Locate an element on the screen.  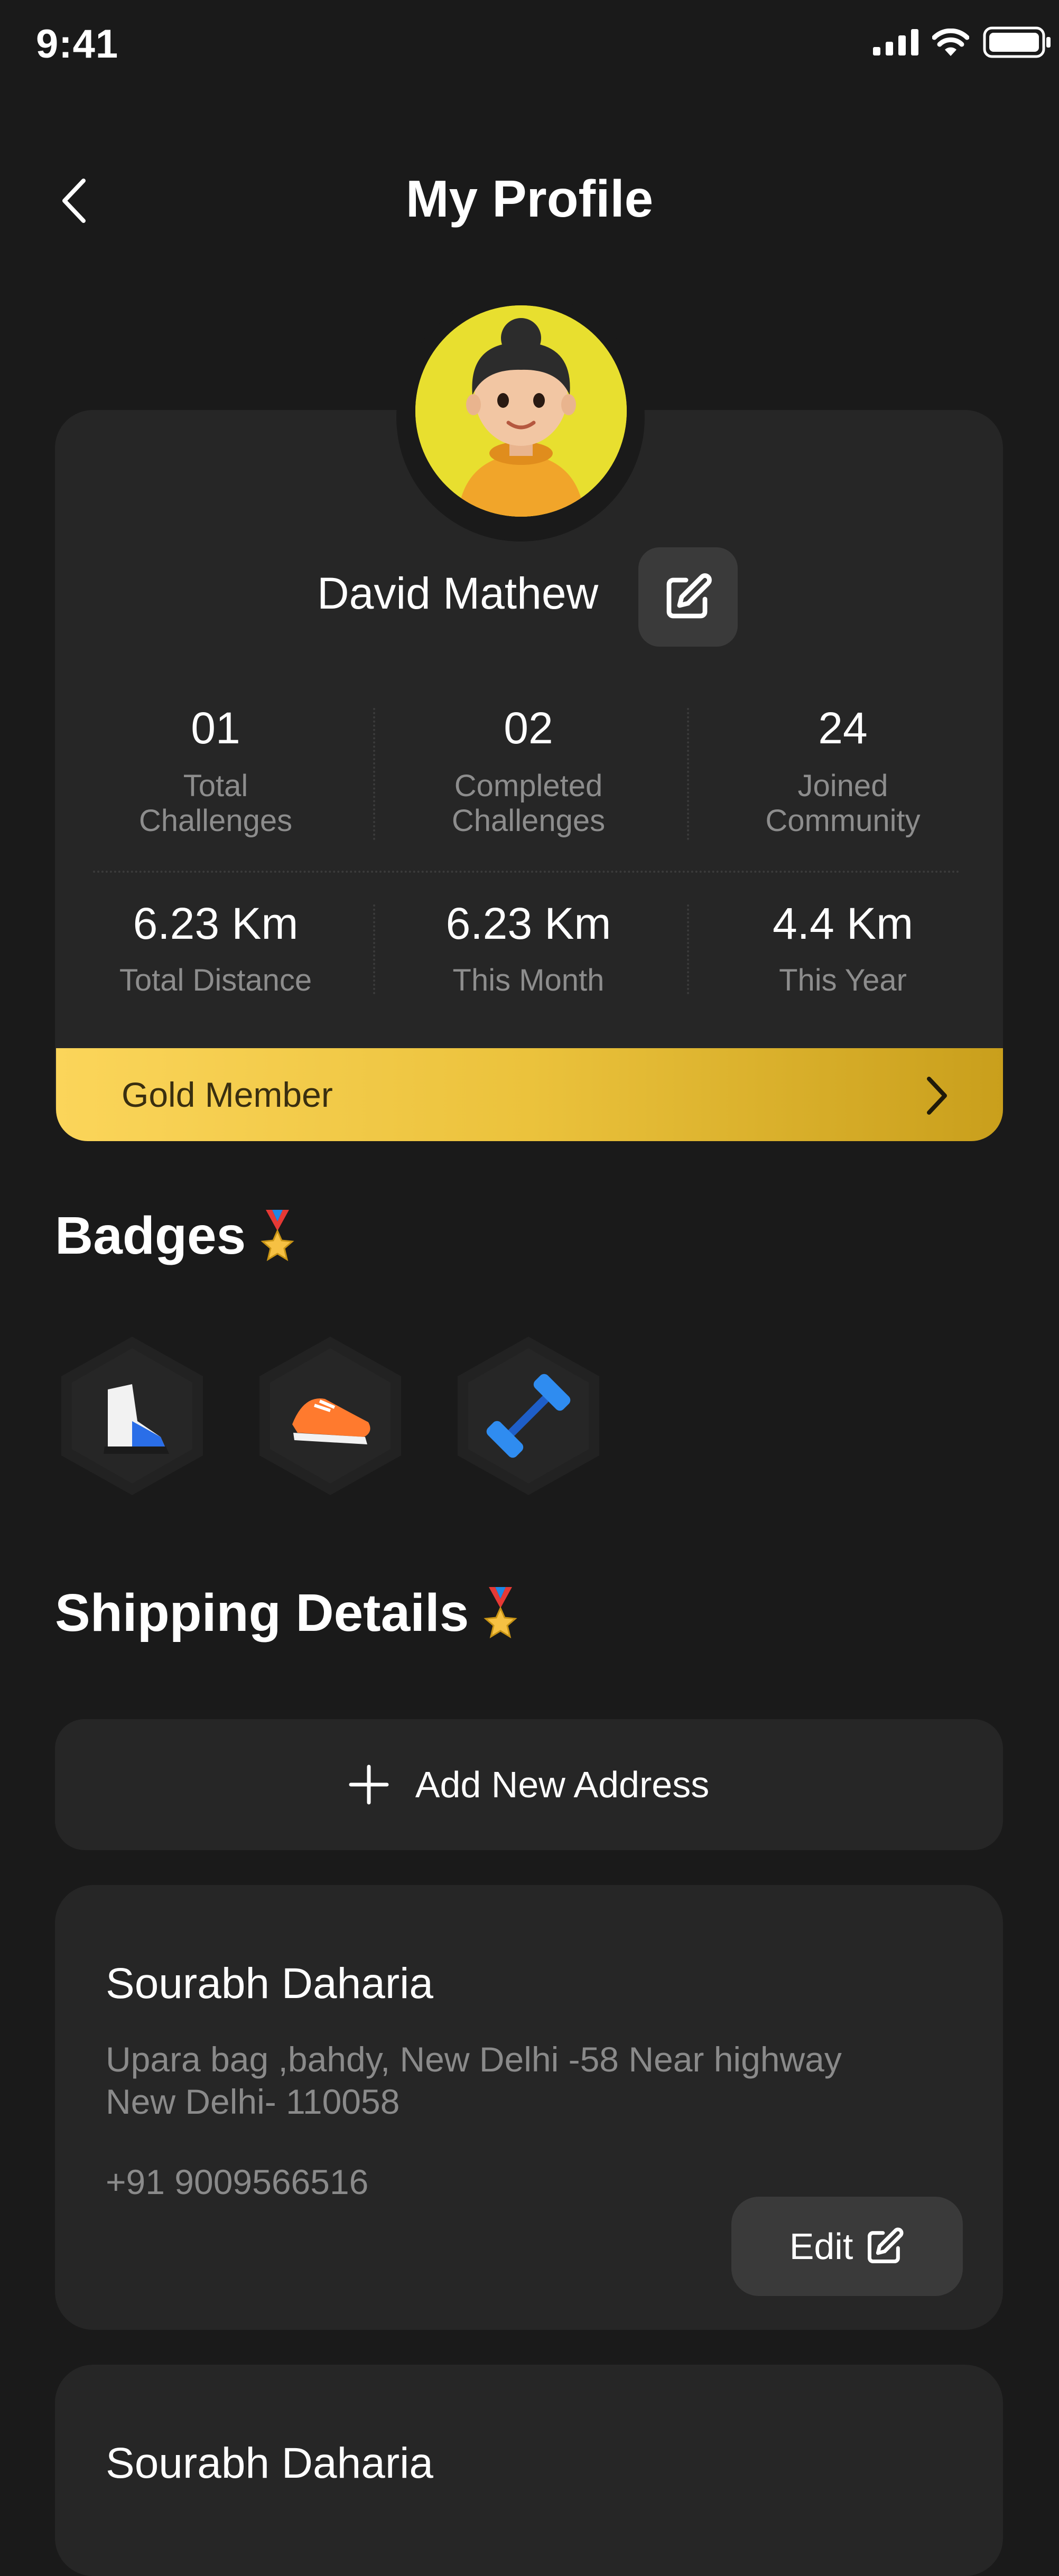
edit-profile-button is located at coordinates (688, 597).